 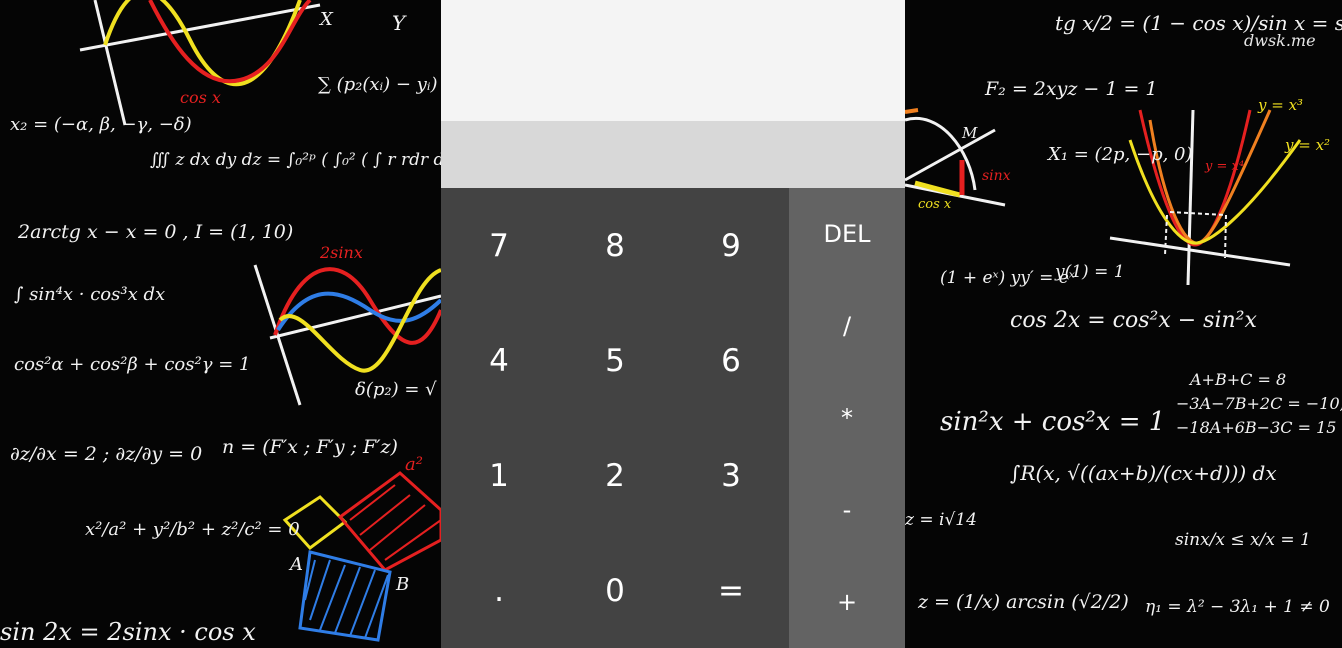 What do you see at coordinates (1307, 145) in the screenshot?
I see `formula-right-5: y = x²` at bounding box center [1307, 145].